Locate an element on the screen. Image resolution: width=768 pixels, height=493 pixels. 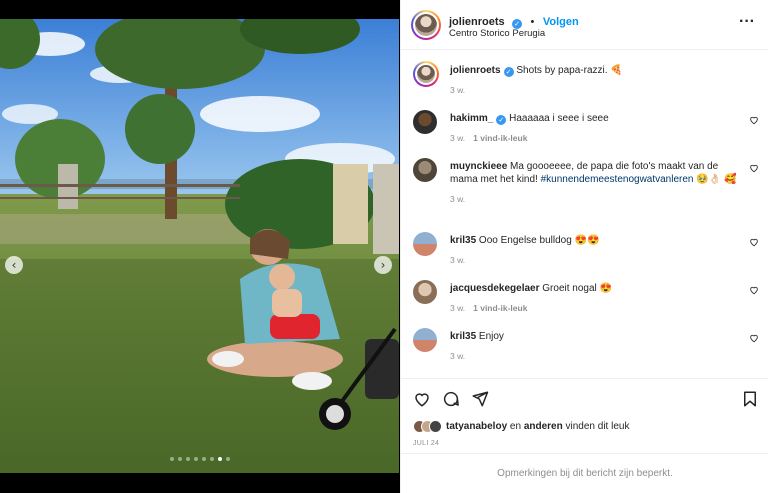
liker-avatar is located at coordinates (435, 426).